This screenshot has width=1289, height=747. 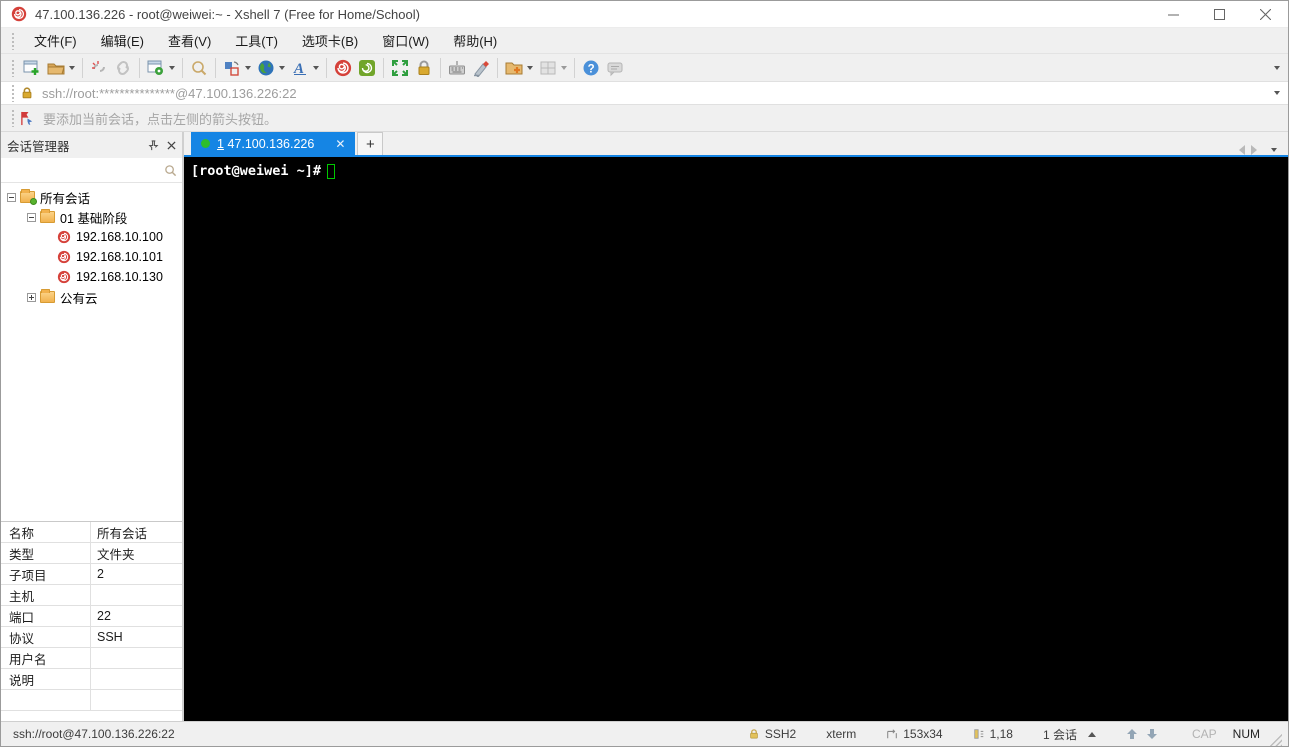 What do you see at coordinates (1219, 14) in the screenshot?
I see `maximize-button` at bounding box center [1219, 14].